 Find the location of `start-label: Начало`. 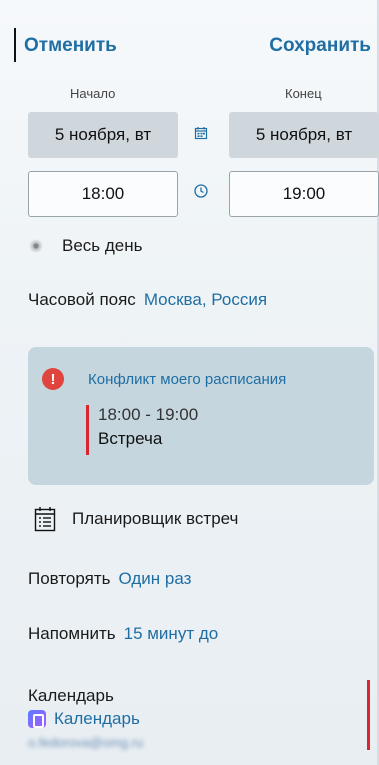

start-label: Начало is located at coordinates (93, 93).